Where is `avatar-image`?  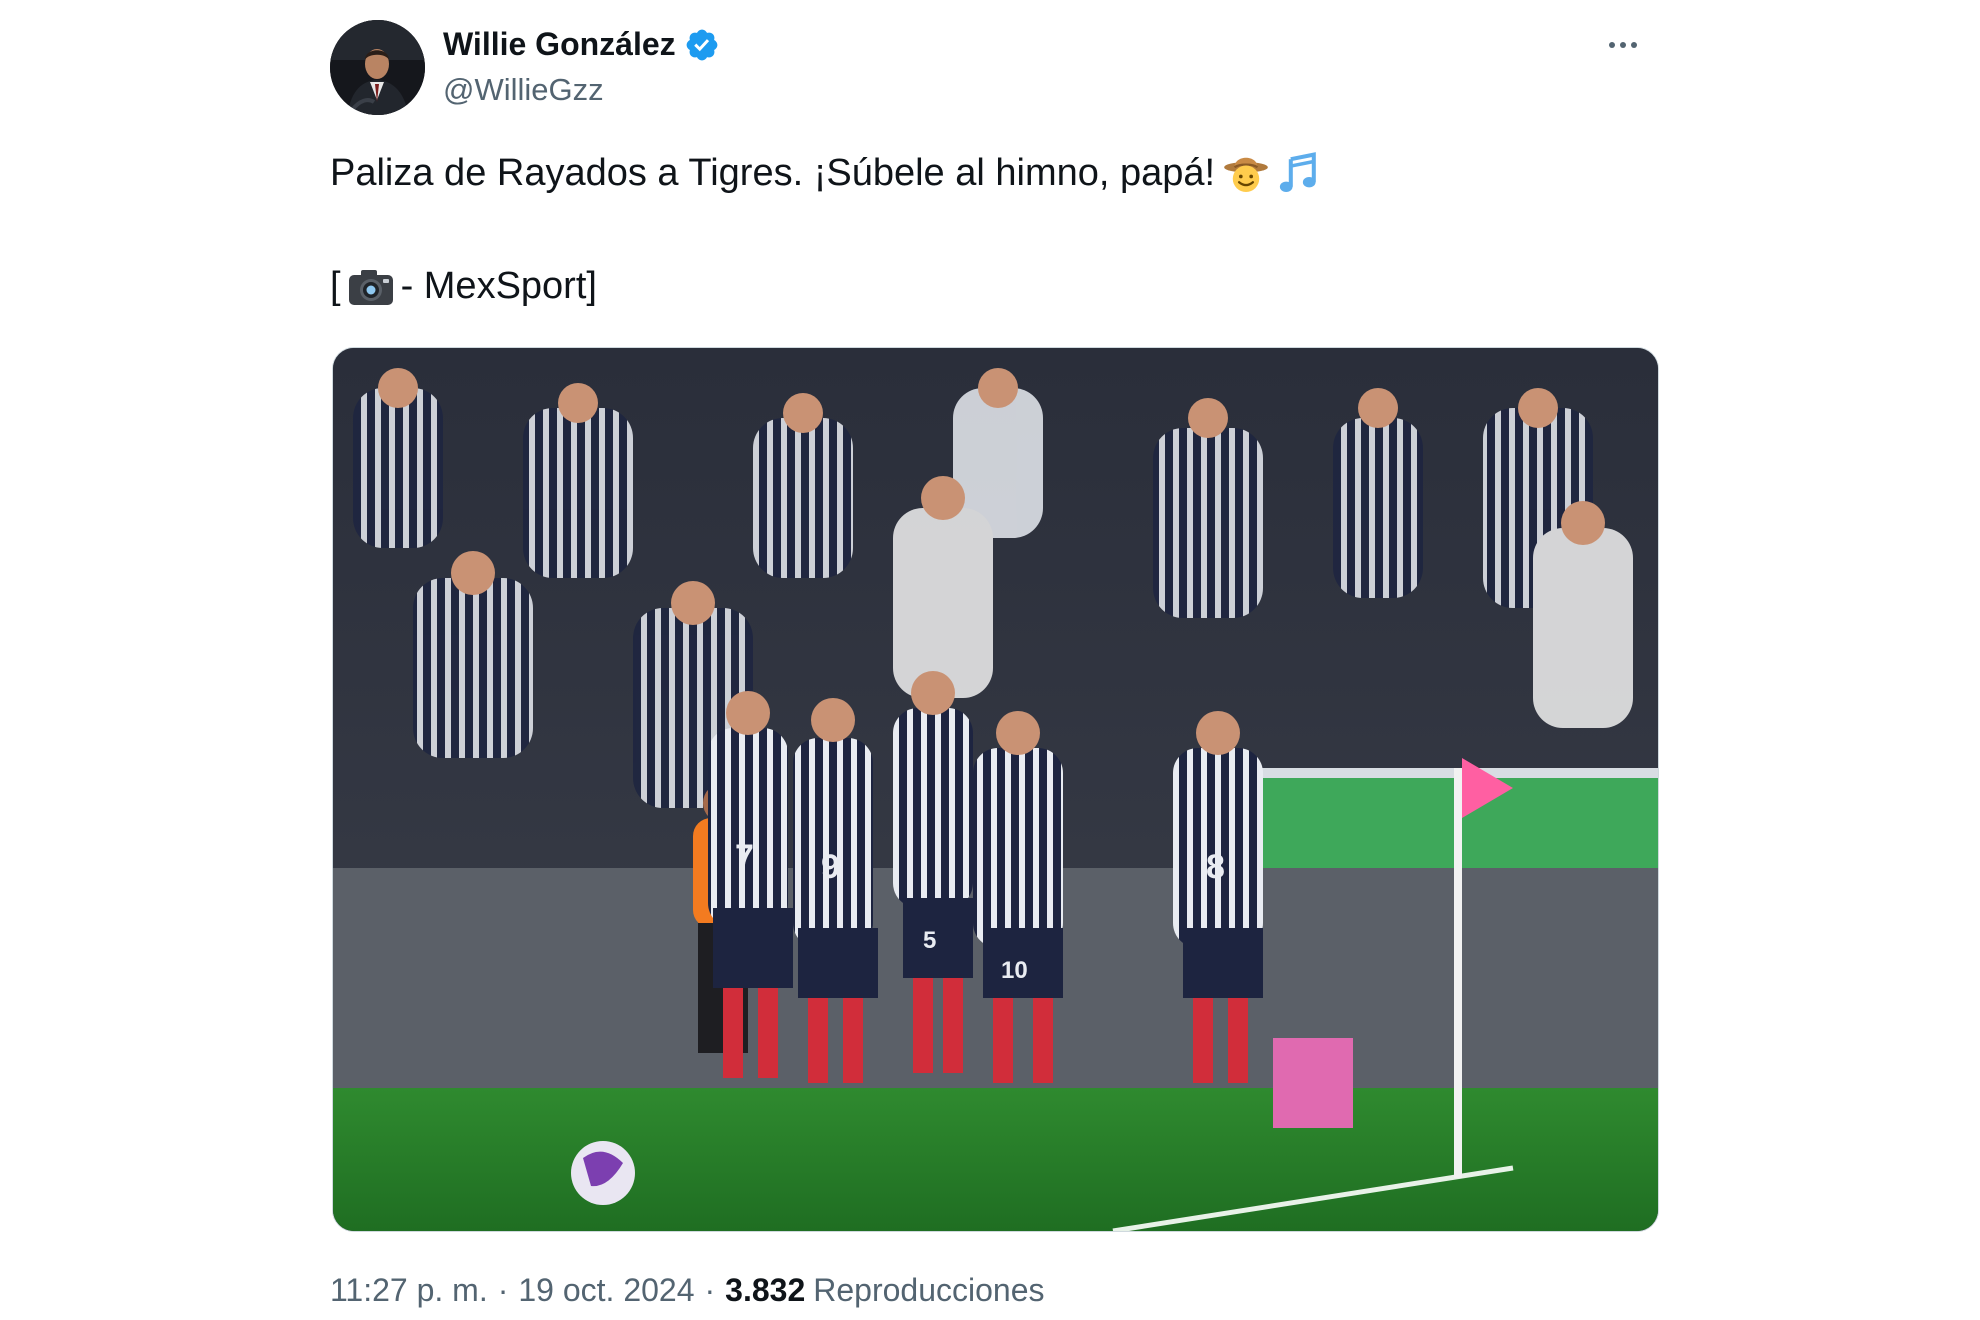 avatar-image is located at coordinates (377, 67).